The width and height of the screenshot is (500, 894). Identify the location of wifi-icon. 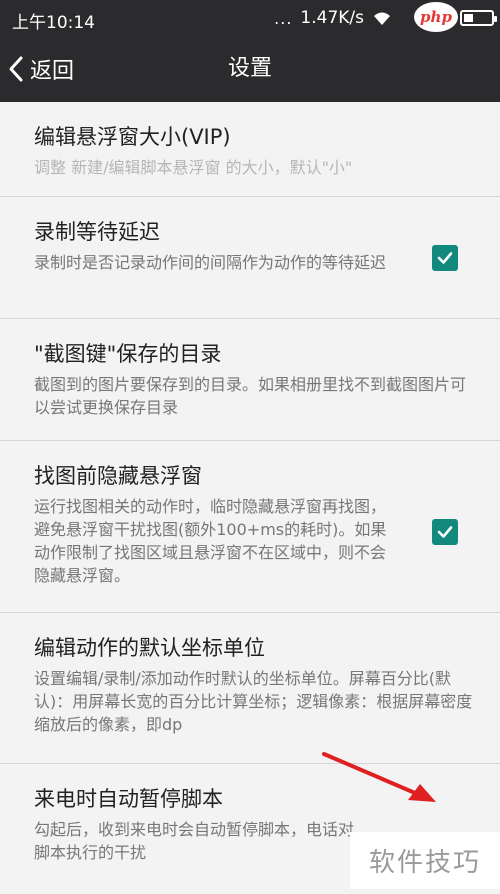
(382, 18).